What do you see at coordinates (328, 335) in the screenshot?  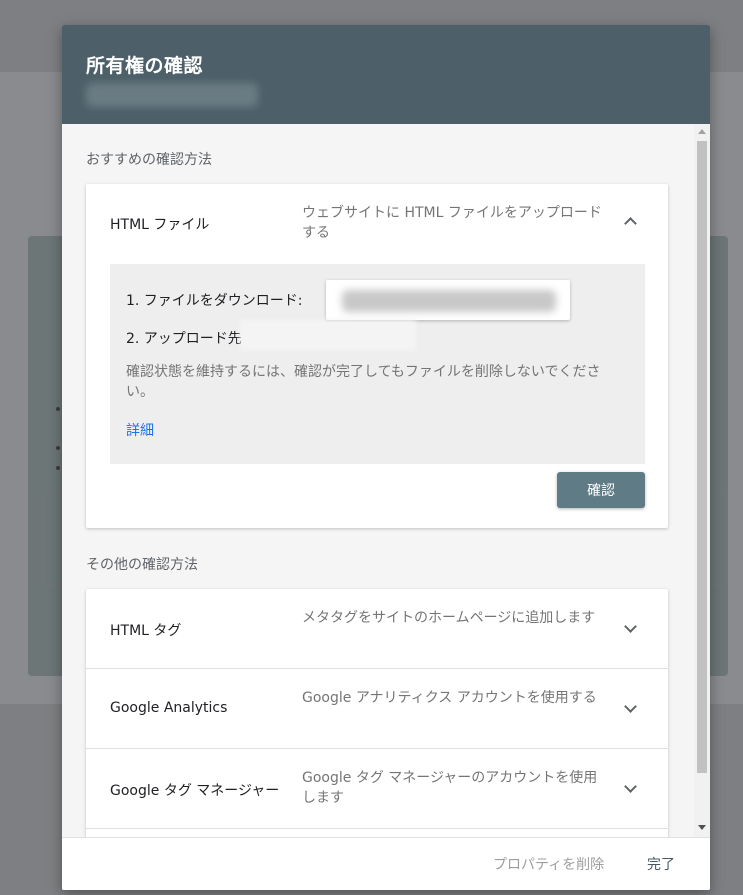 I see `upload-url-redacted` at bounding box center [328, 335].